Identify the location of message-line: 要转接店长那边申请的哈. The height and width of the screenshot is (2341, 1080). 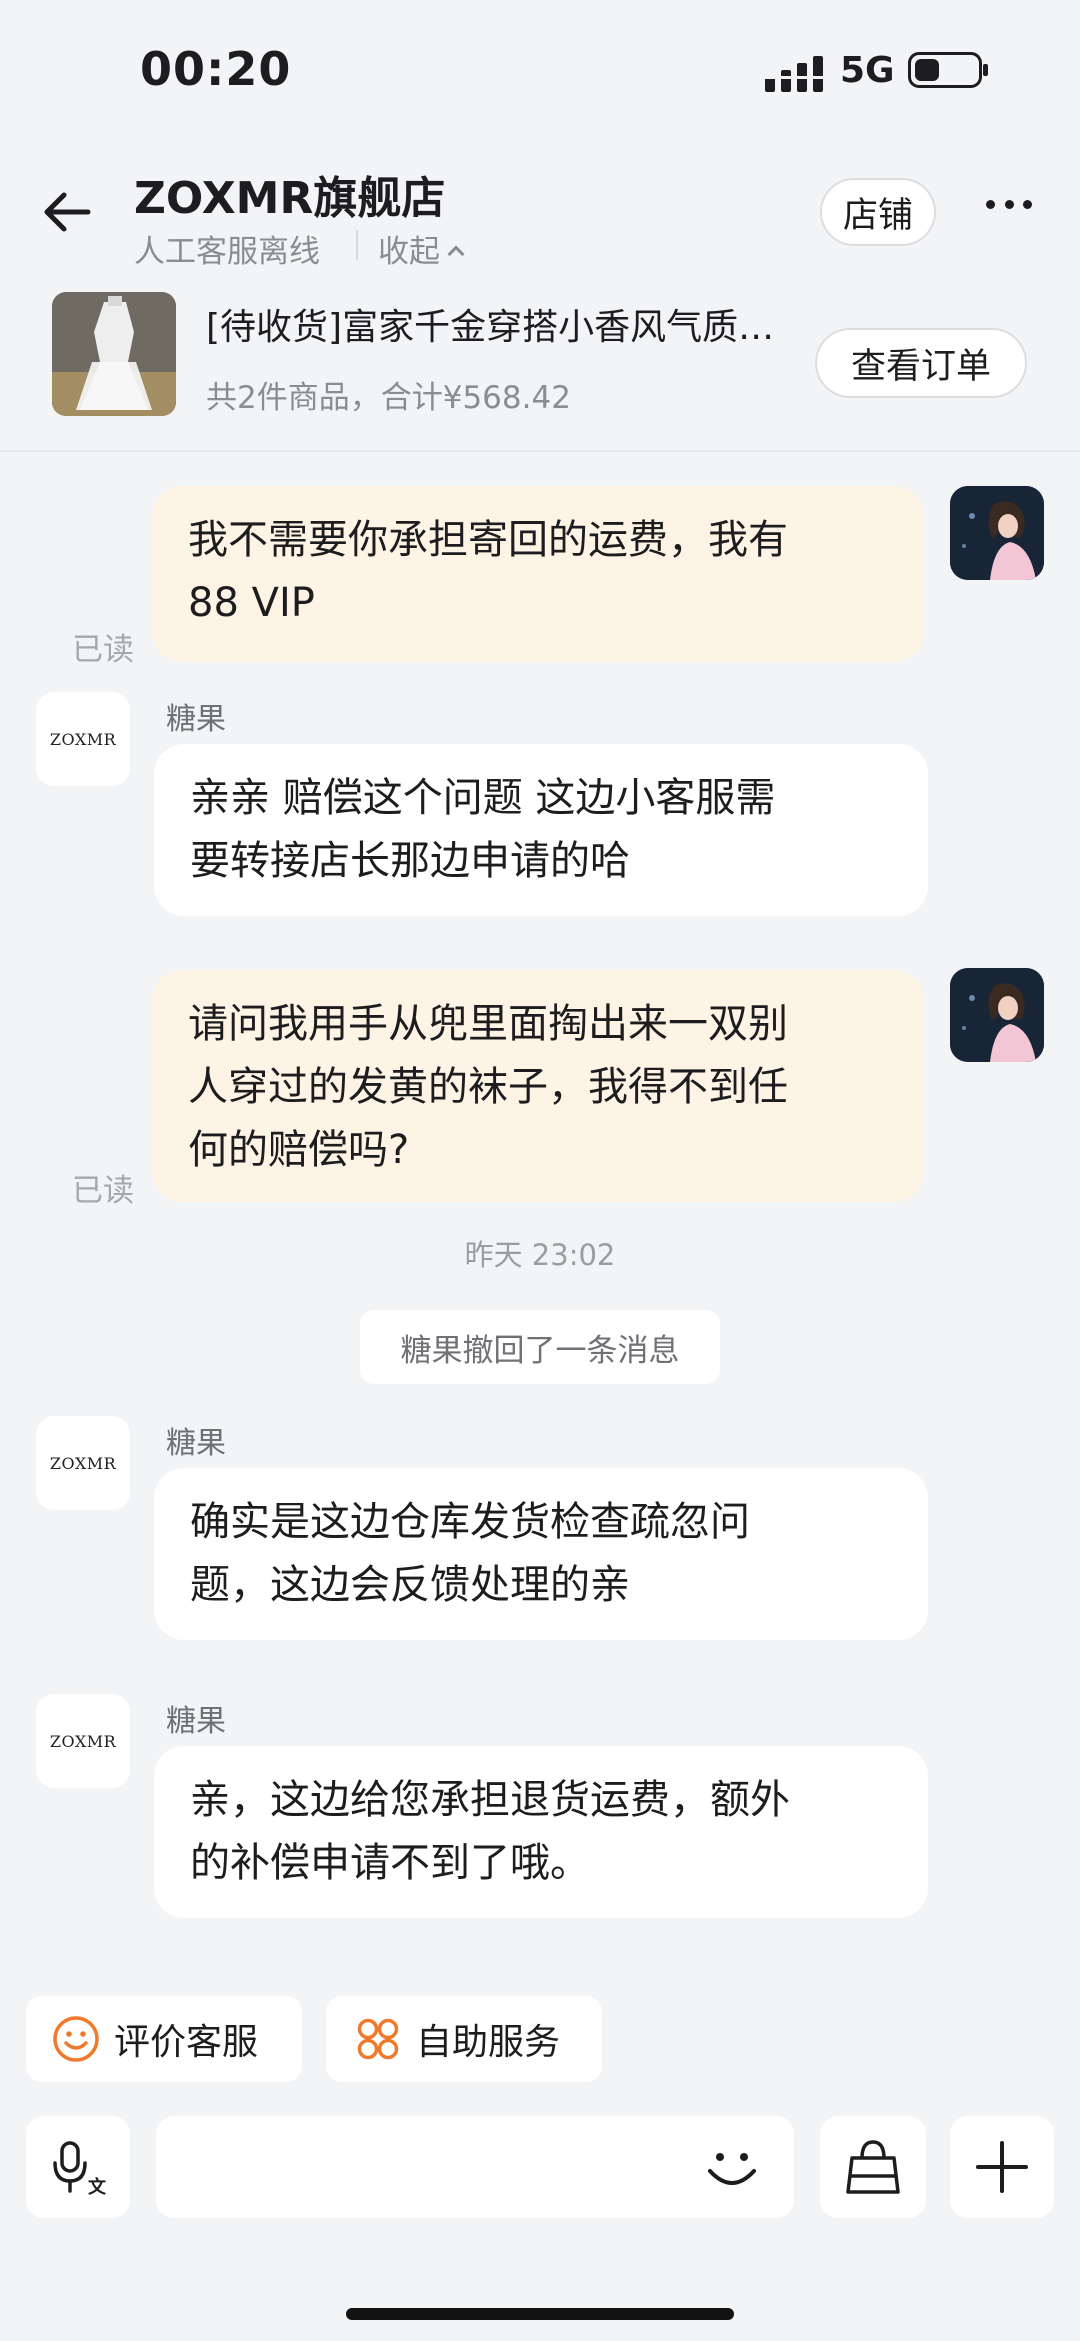
(410, 861).